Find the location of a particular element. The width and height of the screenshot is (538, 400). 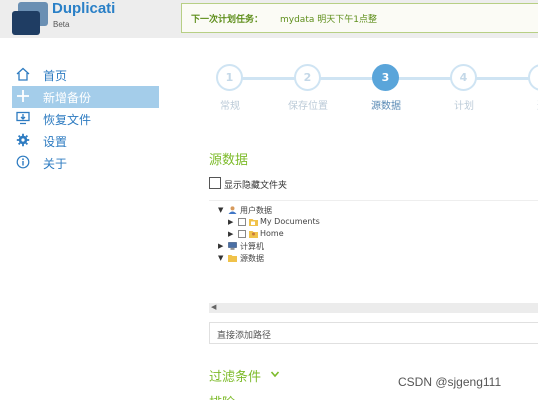

next-task-label: 下一次计划任务： is located at coordinates (227, 20).